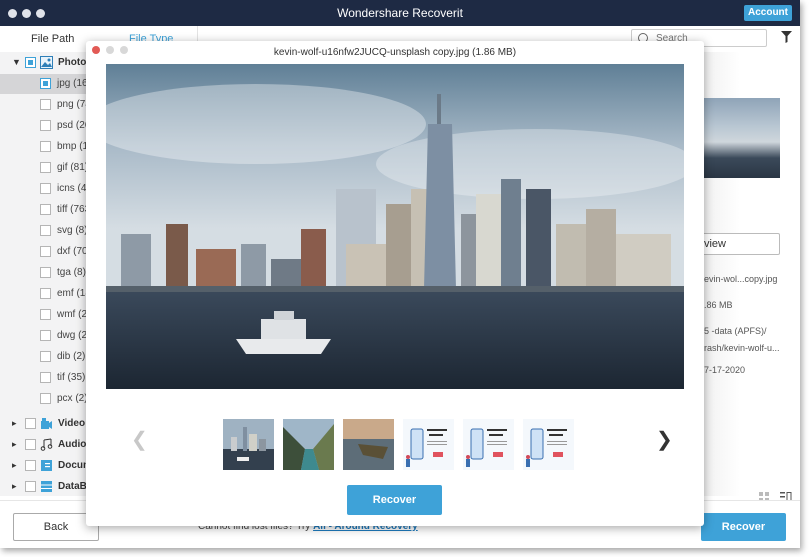 The width and height of the screenshot is (809, 557). I want to click on next-image-button: ❯, so click(664, 439).